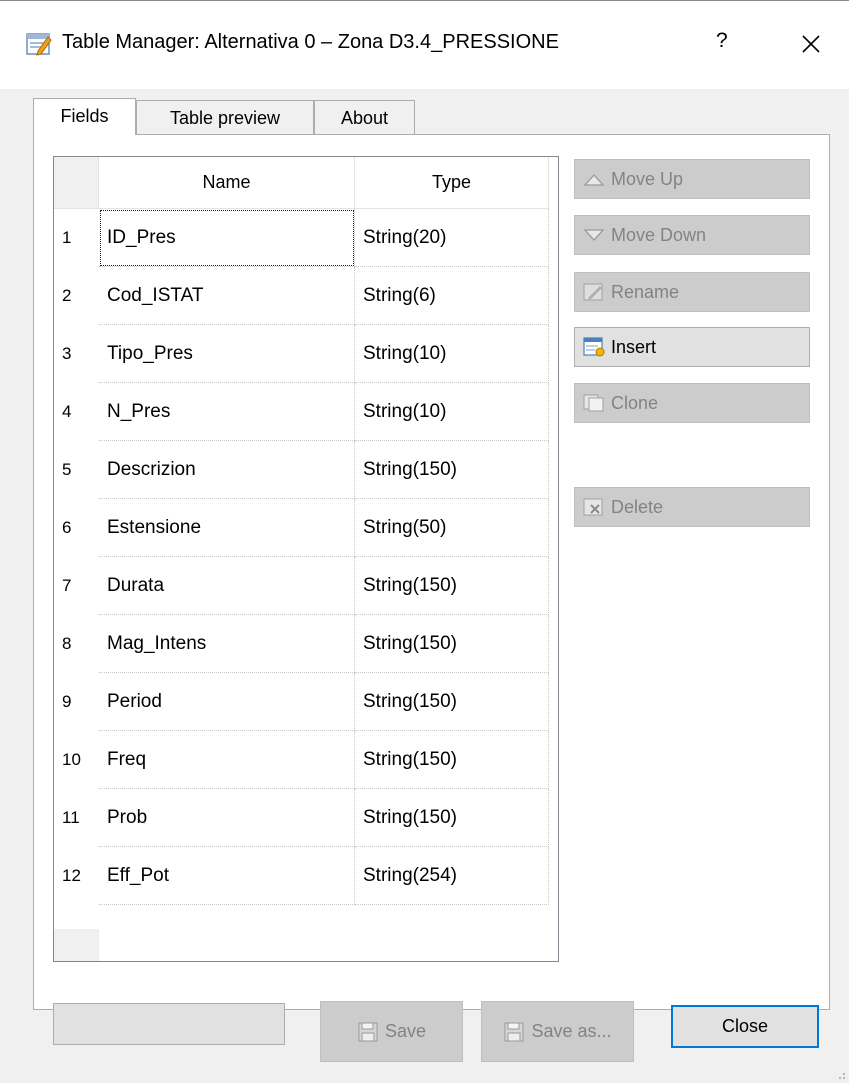 Image resolution: width=849 pixels, height=1083 pixels. Describe the element at coordinates (84, 116) in the screenshot. I see `tab-fields: Fields` at that location.